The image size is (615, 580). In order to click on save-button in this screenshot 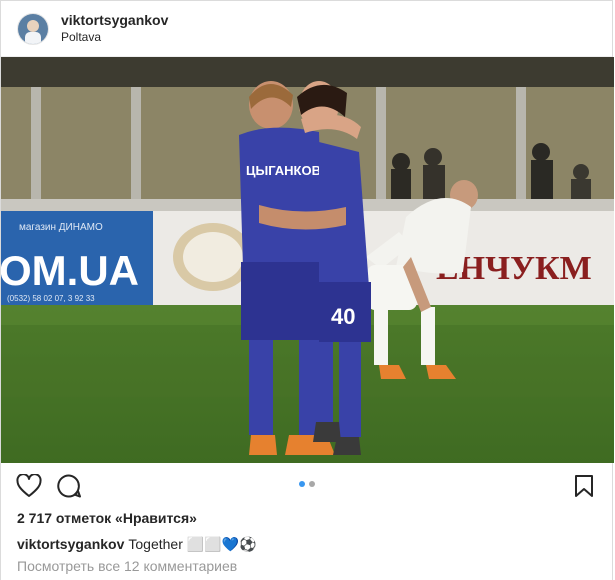, I will do `click(584, 486)`.